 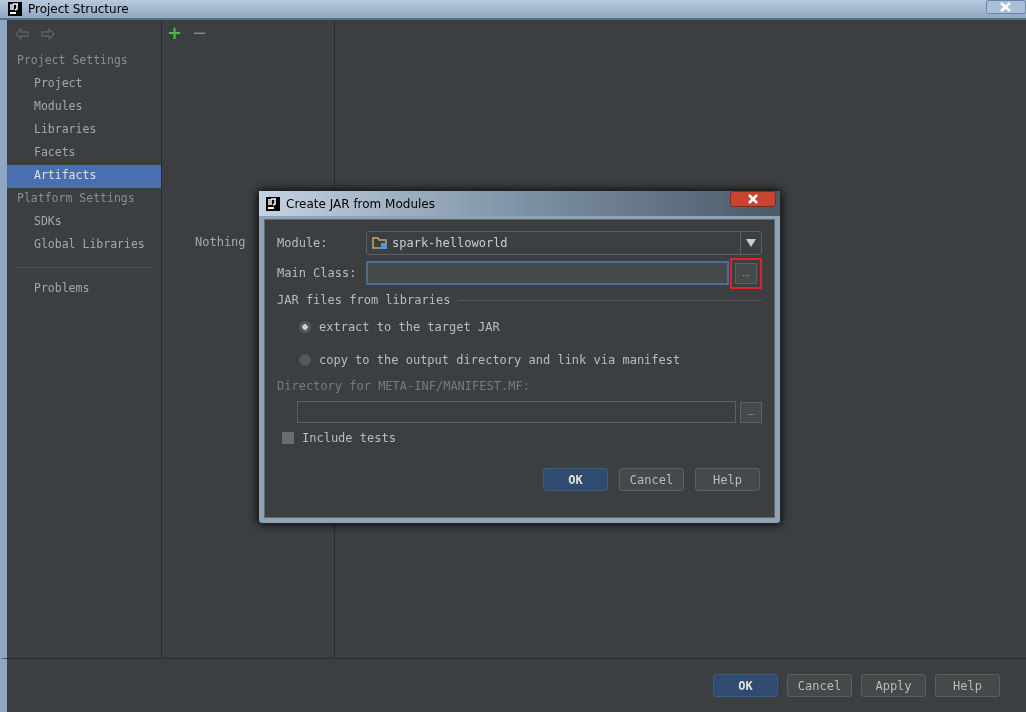 I want to click on sidebar-item: Artifacts, so click(x=84, y=176).